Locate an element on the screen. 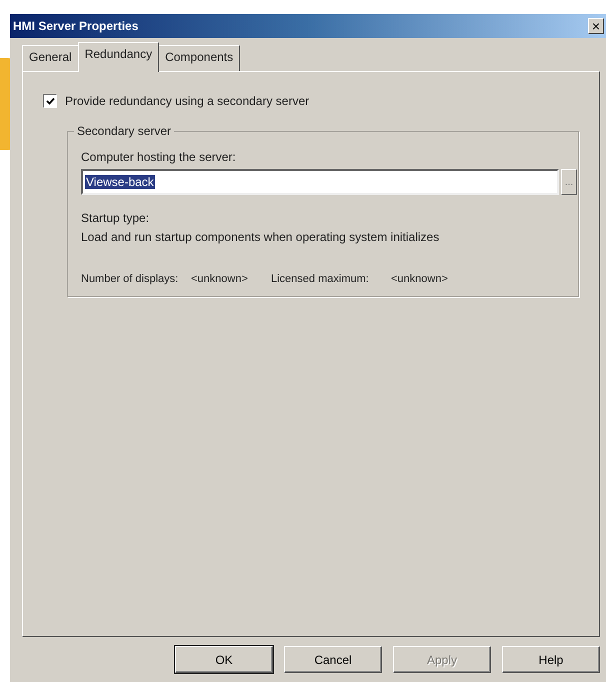  displays-value: <unknown> is located at coordinates (220, 279).